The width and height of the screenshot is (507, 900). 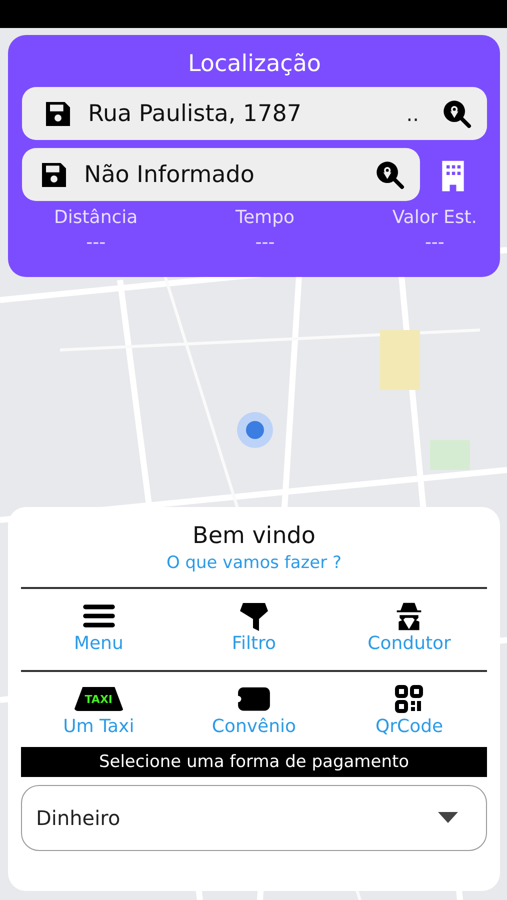 What do you see at coordinates (255, 430) in the screenshot?
I see `location-dot-icon` at bounding box center [255, 430].